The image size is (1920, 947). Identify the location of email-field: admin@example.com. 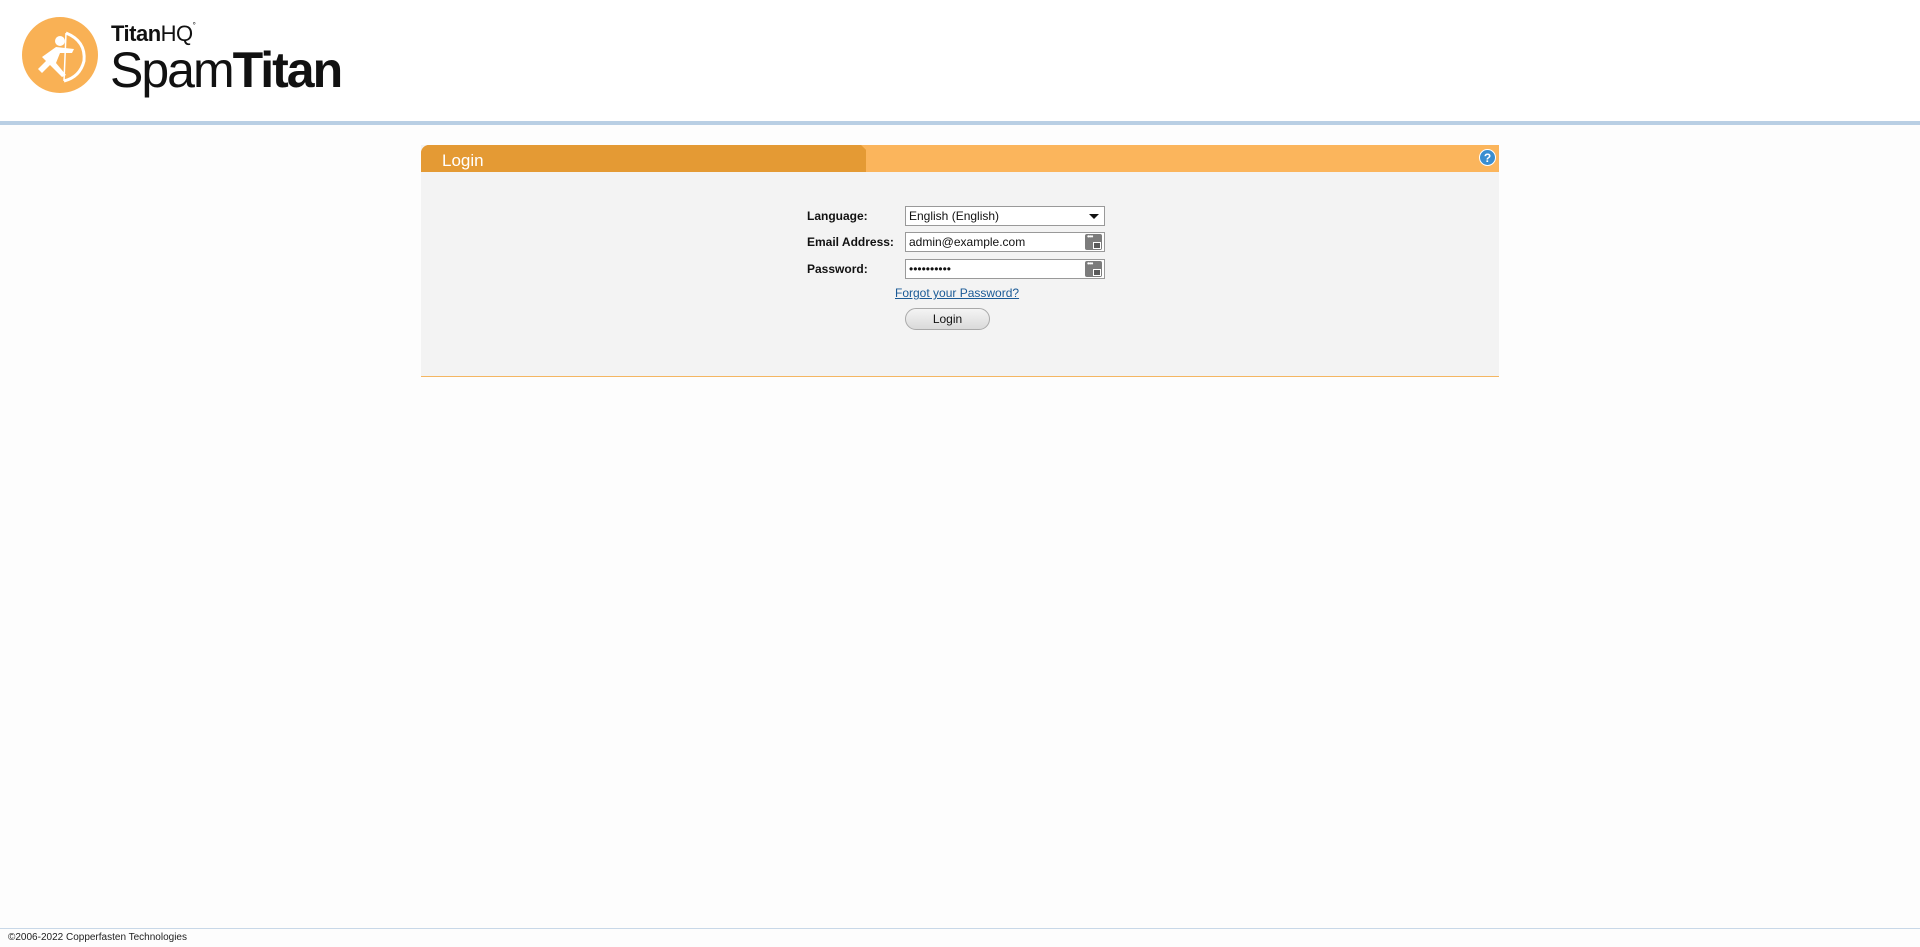
(1005, 242).